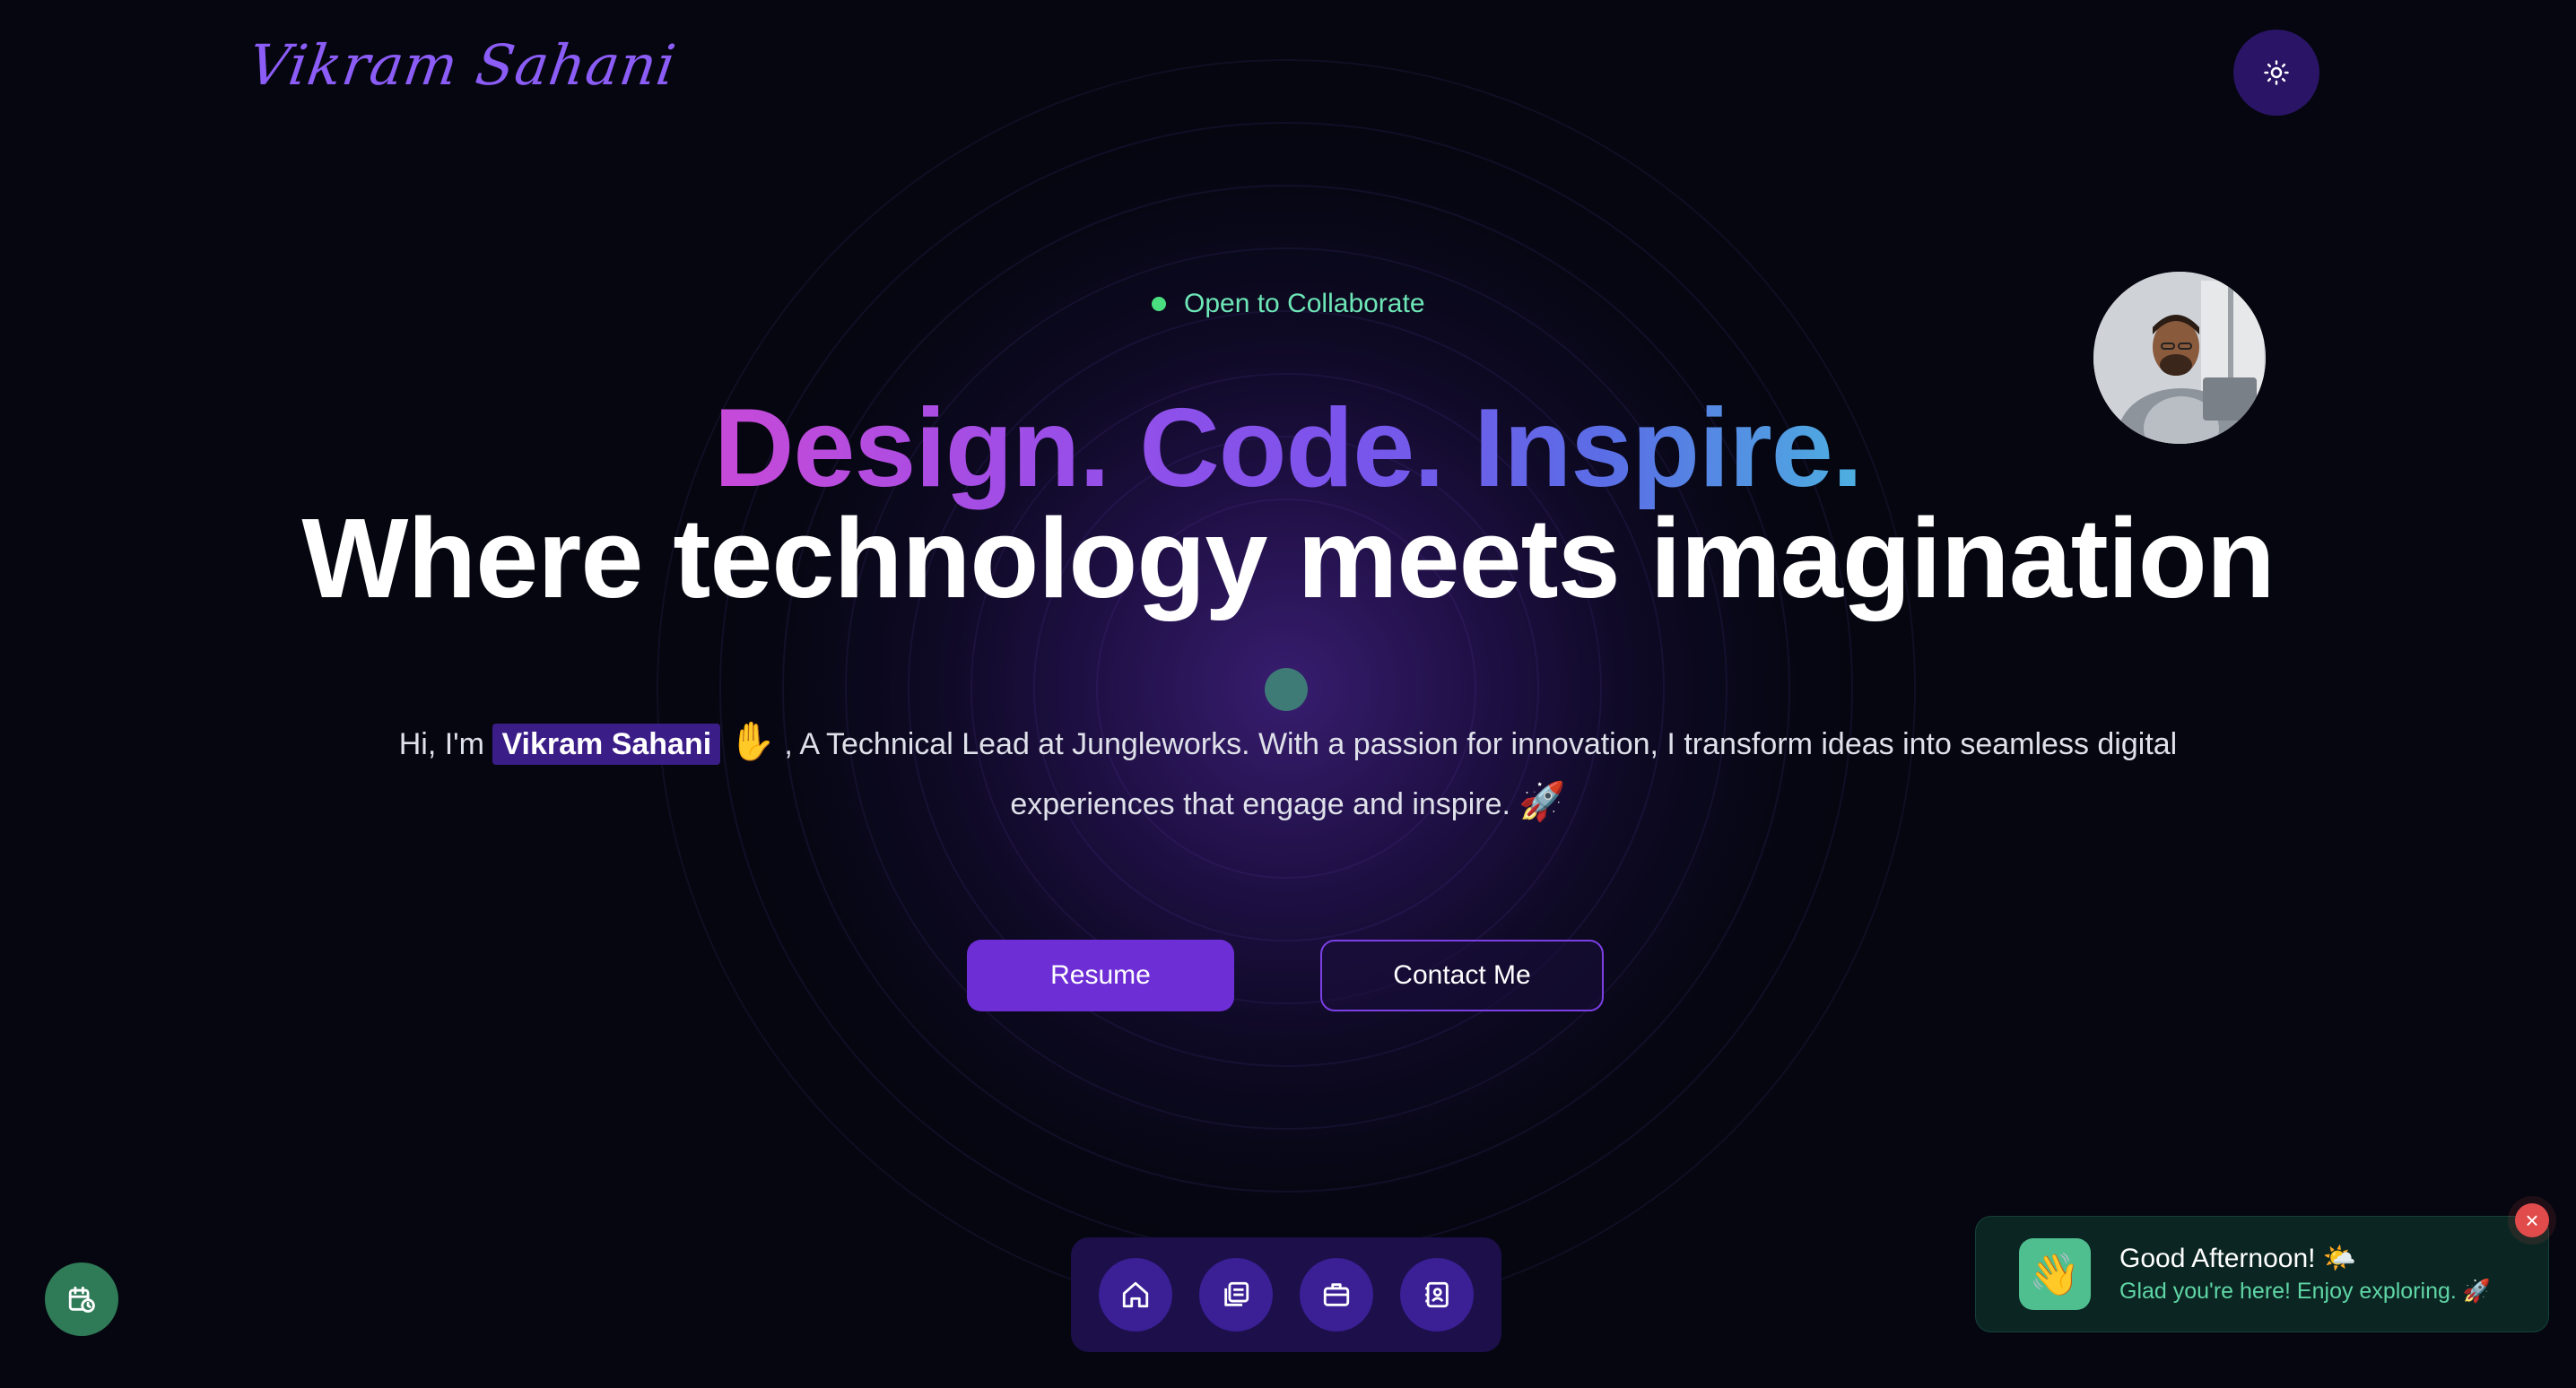 The image size is (2576, 1388). I want to click on dock-contact-button, so click(1437, 1295).